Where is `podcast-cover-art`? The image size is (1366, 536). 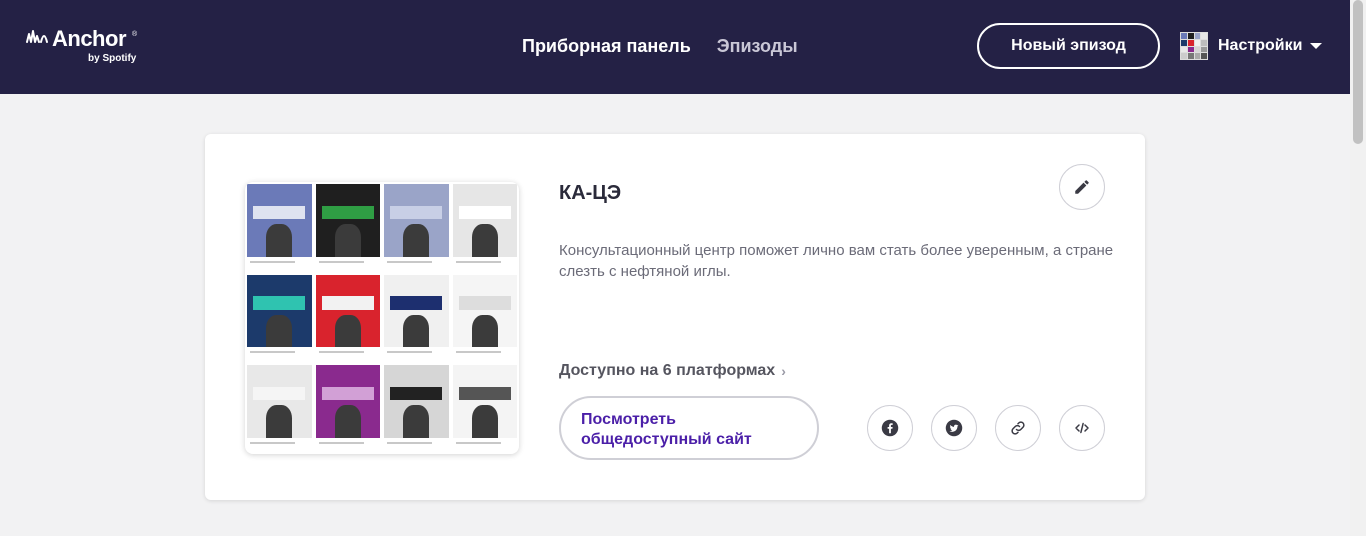 podcast-cover-art is located at coordinates (382, 318).